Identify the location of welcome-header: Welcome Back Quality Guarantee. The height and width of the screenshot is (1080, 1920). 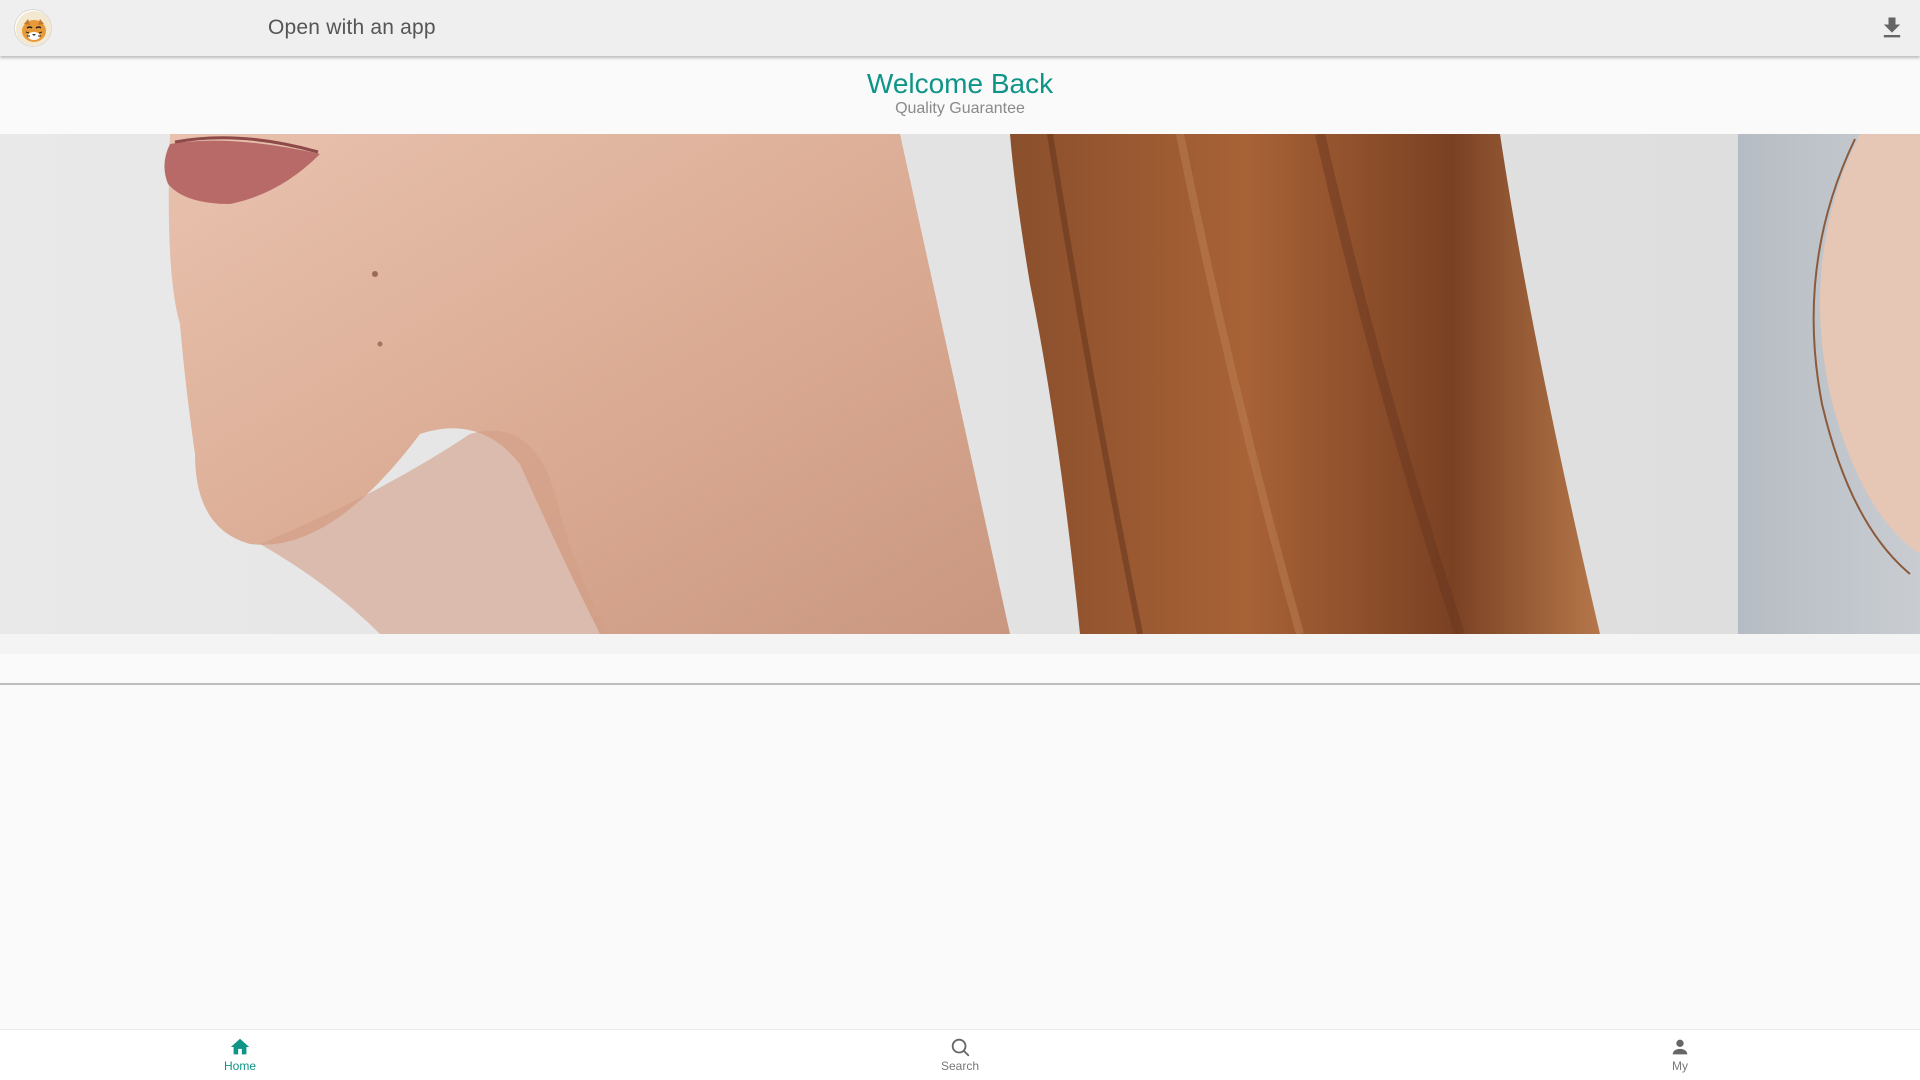
(960, 95).